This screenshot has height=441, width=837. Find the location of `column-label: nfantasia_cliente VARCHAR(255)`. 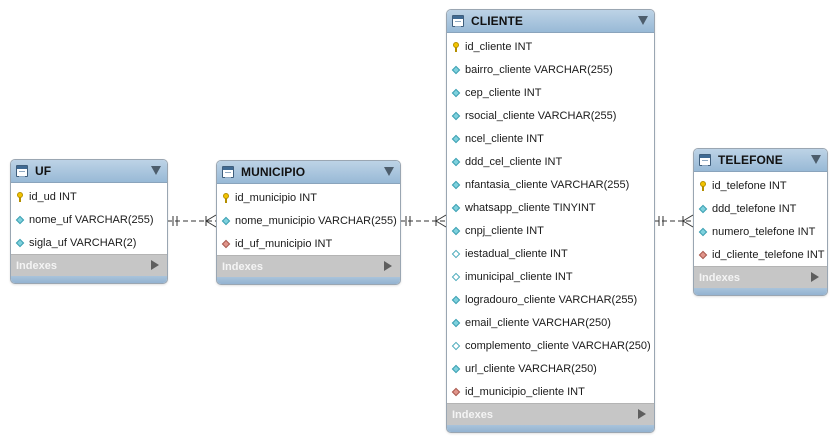

column-label: nfantasia_cliente VARCHAR(255) is located at coordinates (547, 184).